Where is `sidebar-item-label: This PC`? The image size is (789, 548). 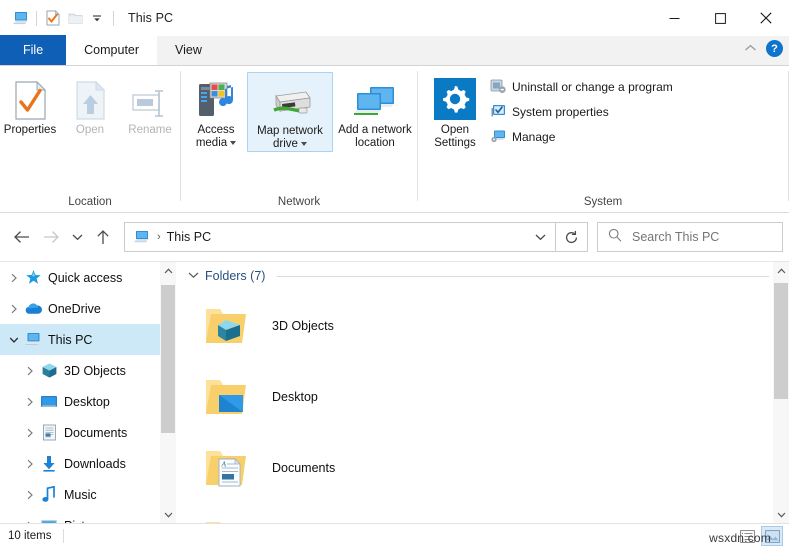
sidebar-item-label: This PC is located at coordinates (70, 339).